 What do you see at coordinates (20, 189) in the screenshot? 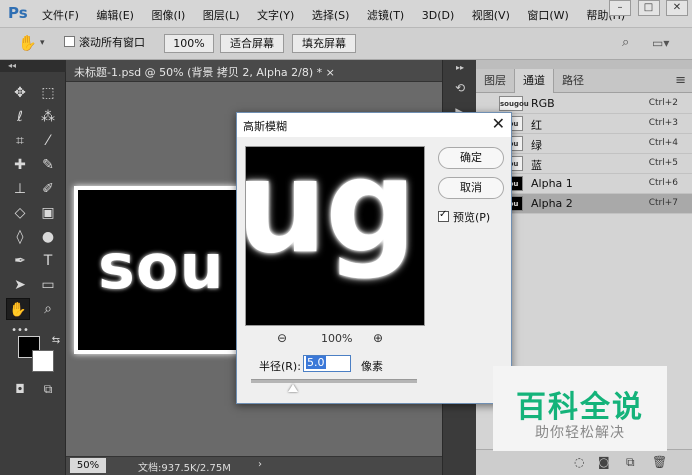
I see `stamp-tool-icon: ⊥` at bounding box center [20, 189].